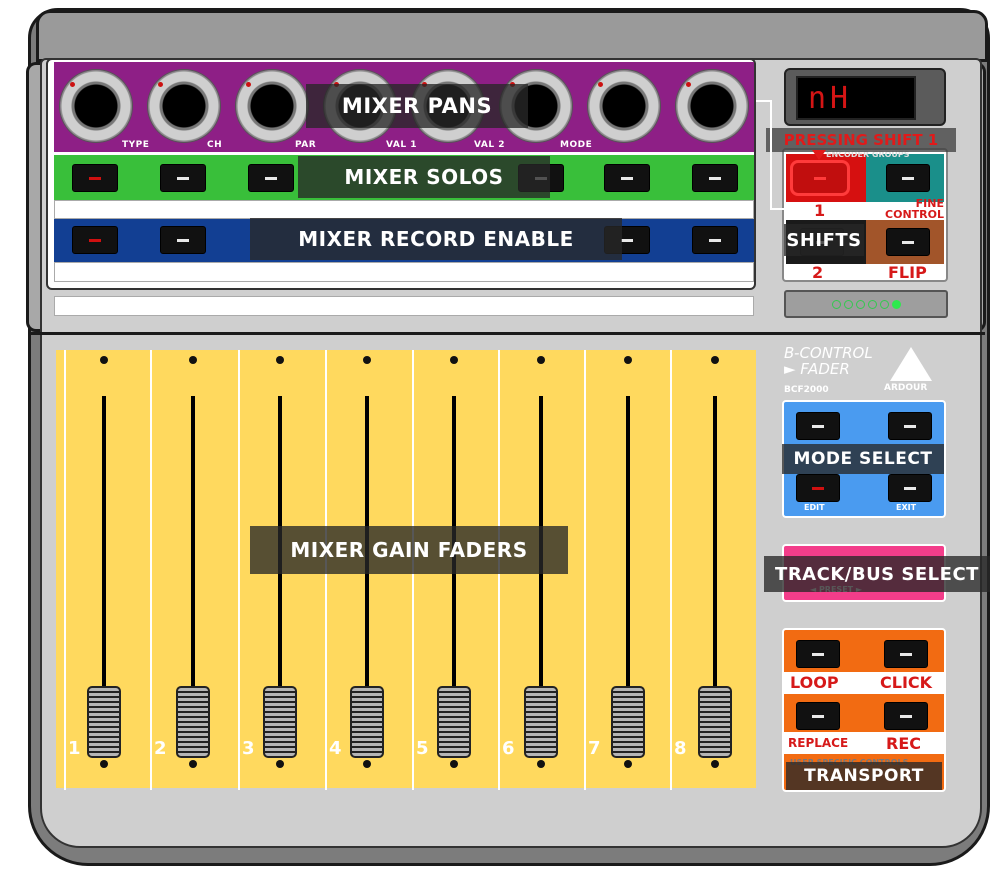  I want to click on flip-label: FLIP, so click(907, 272).